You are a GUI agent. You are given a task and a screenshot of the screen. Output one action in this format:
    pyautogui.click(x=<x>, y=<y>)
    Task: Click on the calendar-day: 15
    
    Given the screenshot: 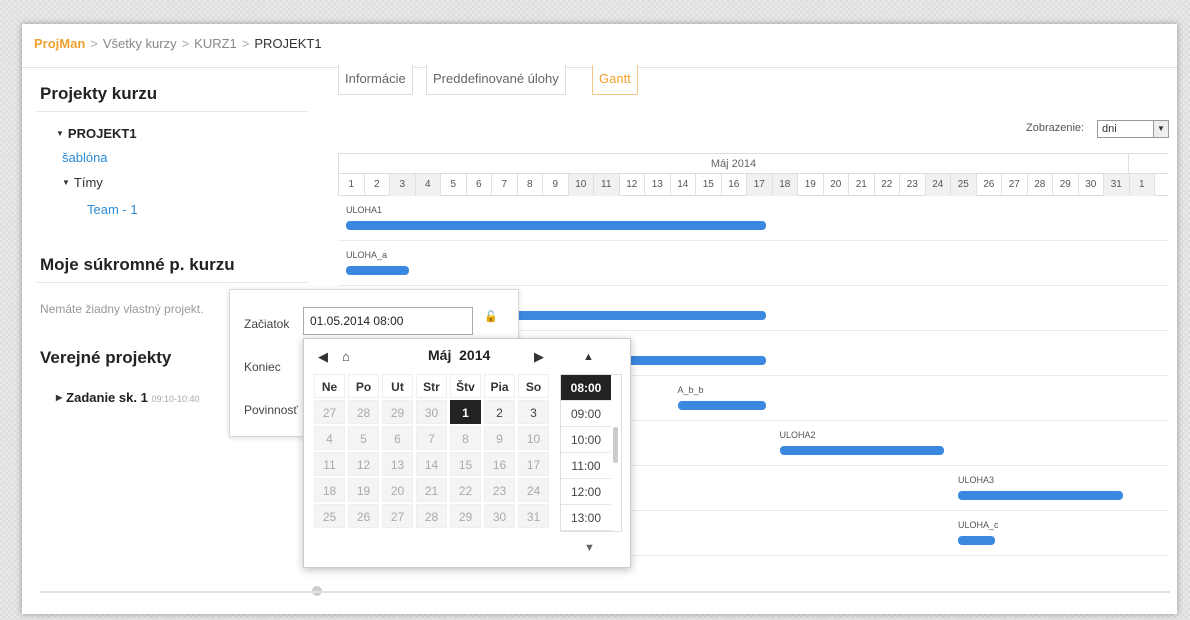 What is the action you would take?
    pyautogui.click(x=465, y=464)
    